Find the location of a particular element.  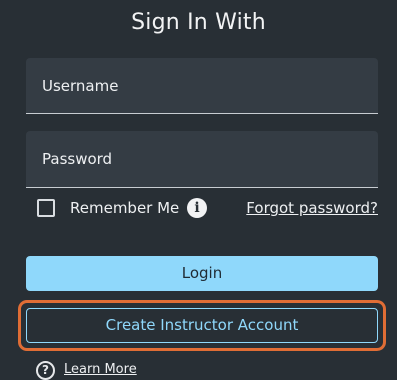

learn-more-link: Learn More is located at coordinates (100, 369).